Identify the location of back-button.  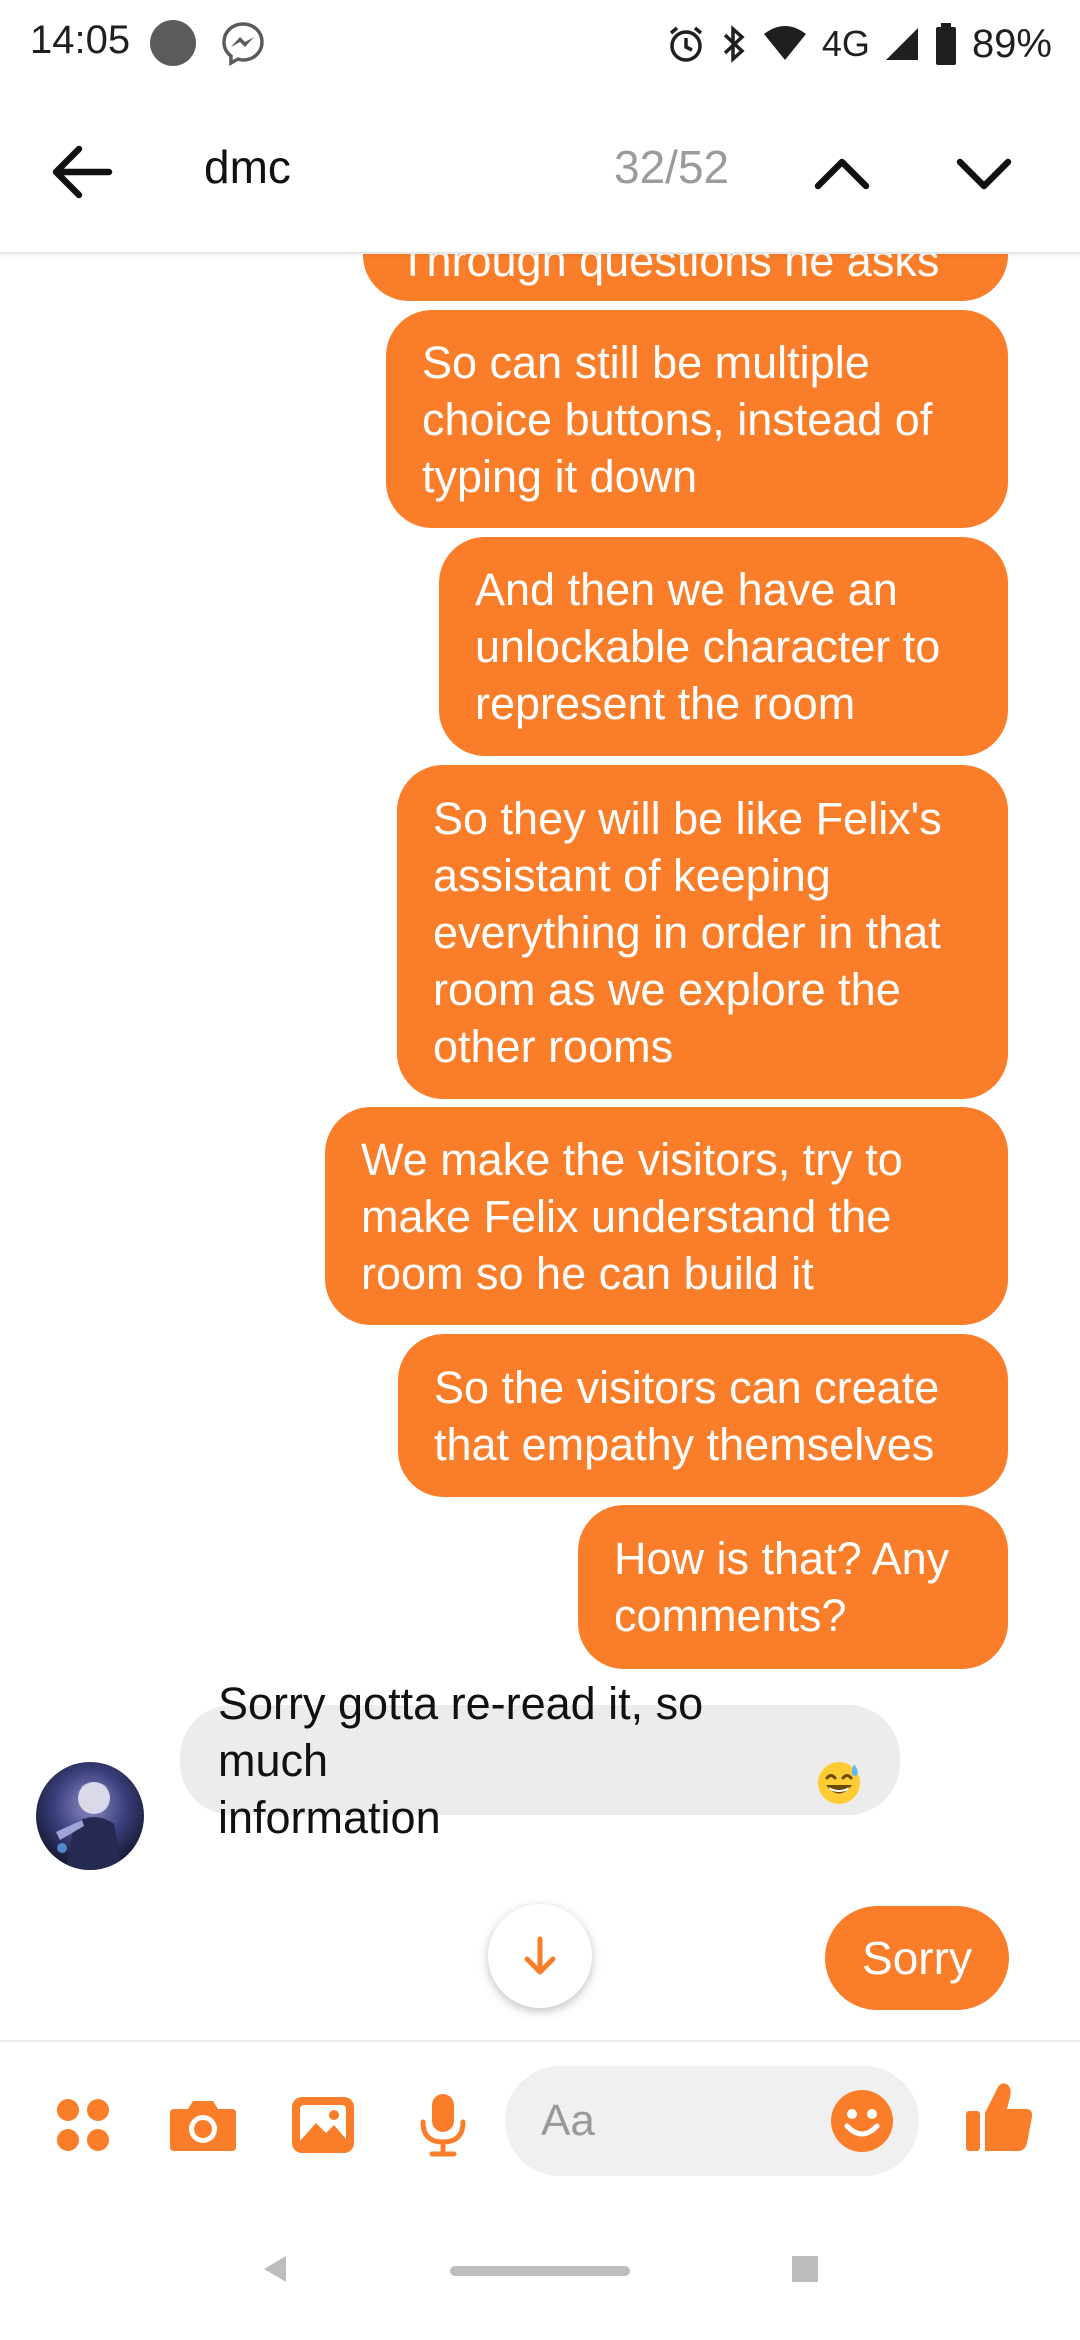
(82, 172).